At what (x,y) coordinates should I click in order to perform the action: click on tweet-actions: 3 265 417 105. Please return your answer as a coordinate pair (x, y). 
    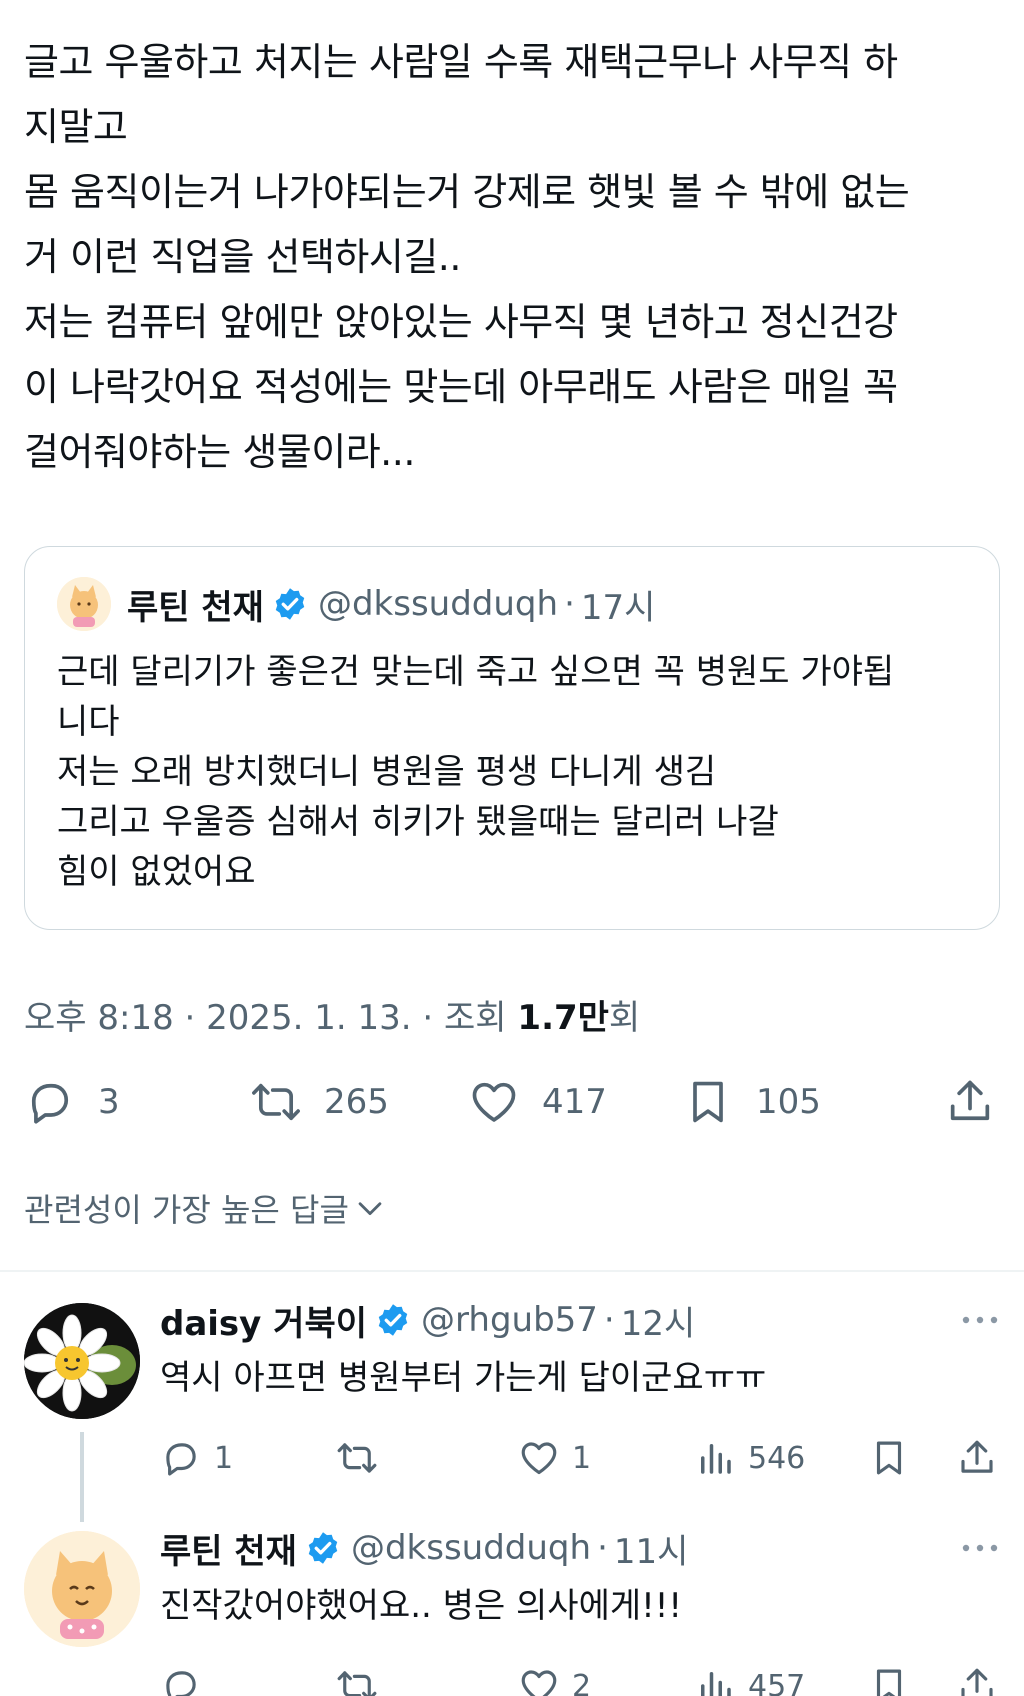
    Looking at the image, I should click on (512, 1102).